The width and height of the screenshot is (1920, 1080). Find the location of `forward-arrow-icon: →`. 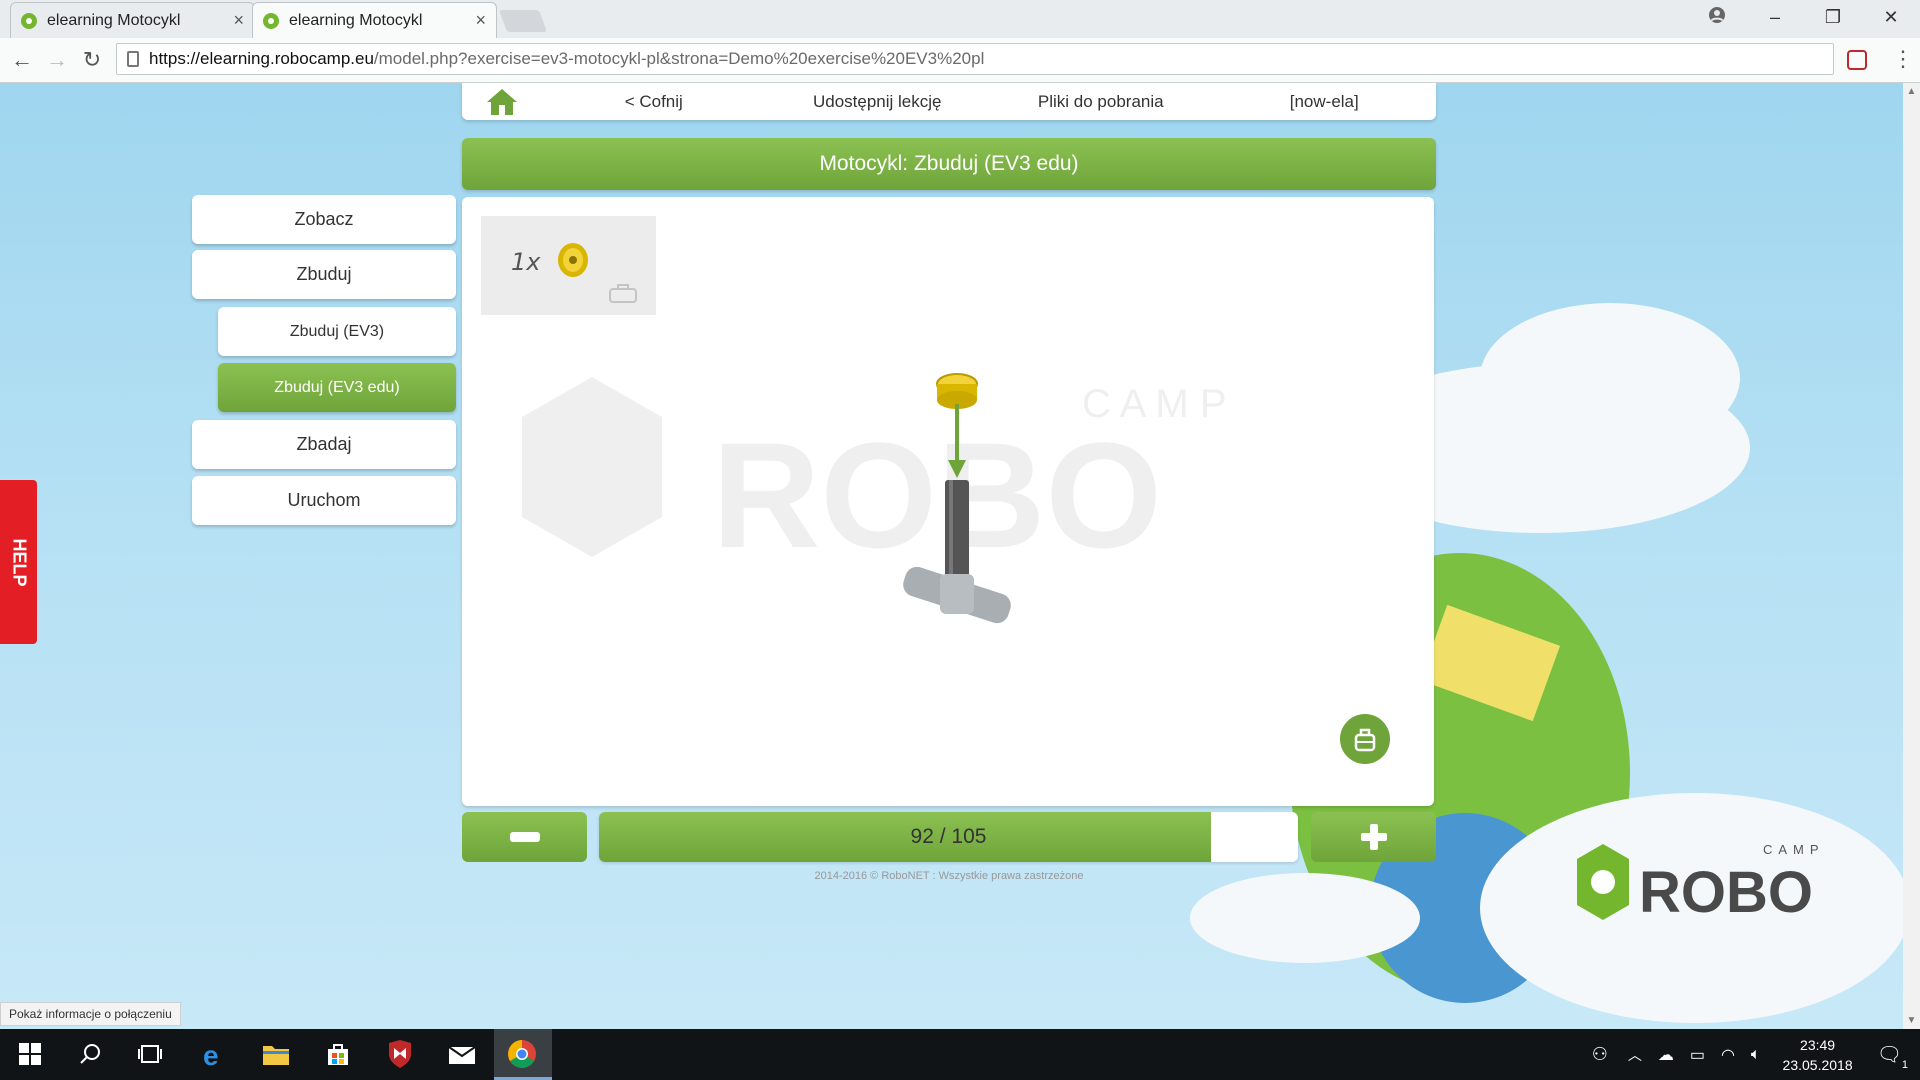

forward-arrow-icon: → is located at coordinates (57, 60).